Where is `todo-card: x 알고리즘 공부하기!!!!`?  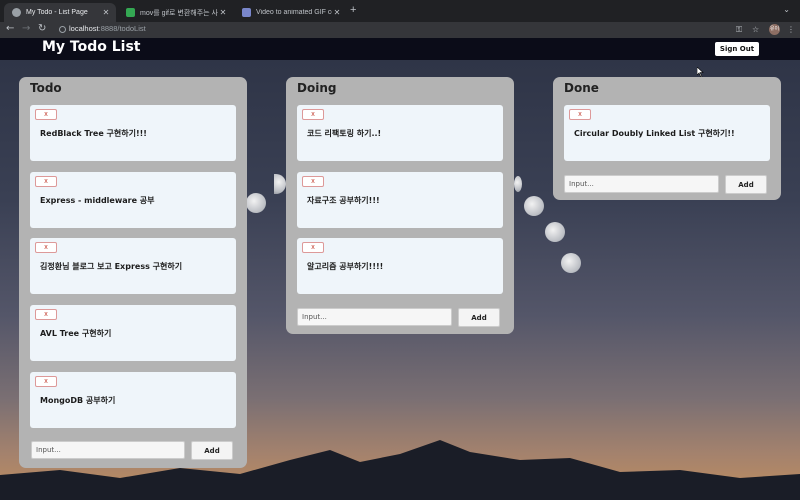
todo-card: x 알고리즘 공부하기!!!! is located at coordinates (400, 266).